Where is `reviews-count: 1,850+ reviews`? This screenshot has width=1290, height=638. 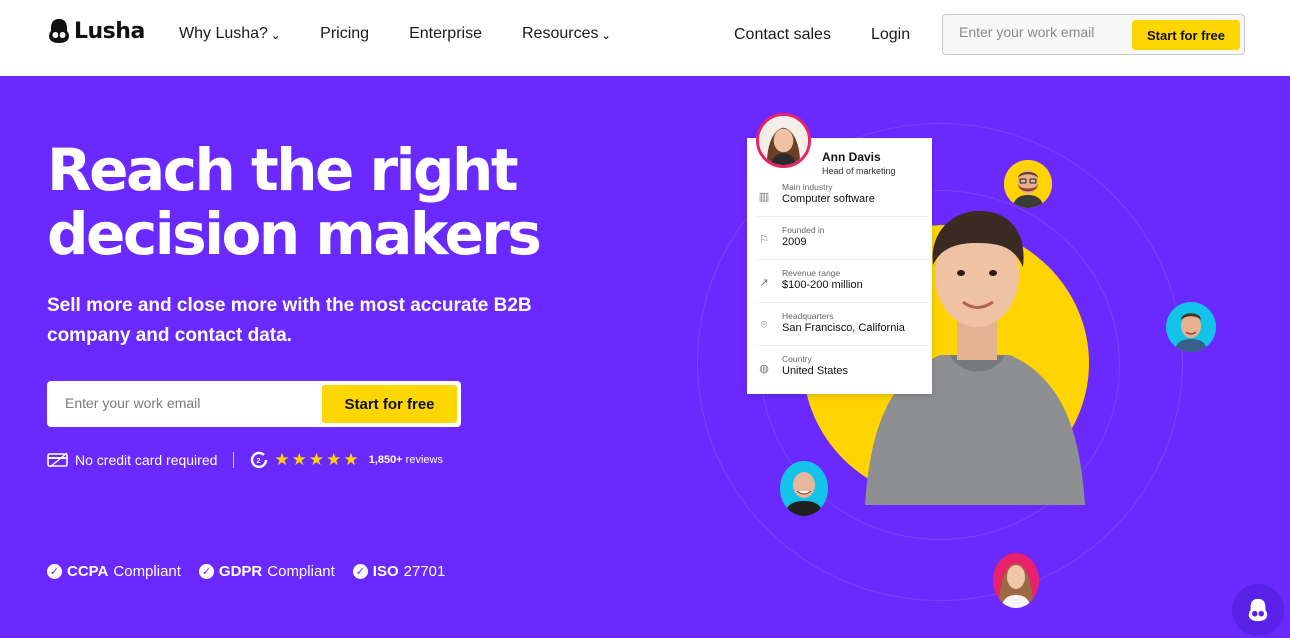
reviews-count: 1,850+ reviews is located at coordinates (406, 460).